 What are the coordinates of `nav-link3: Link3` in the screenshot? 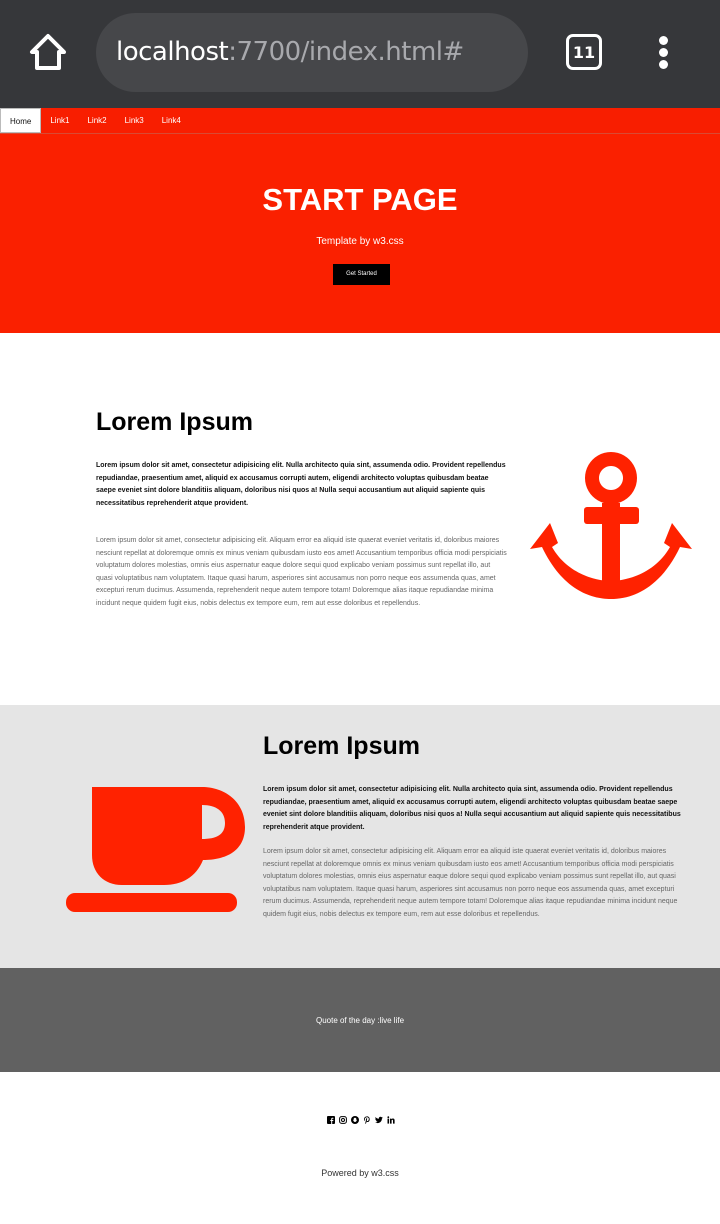 It's located at (134, 120).